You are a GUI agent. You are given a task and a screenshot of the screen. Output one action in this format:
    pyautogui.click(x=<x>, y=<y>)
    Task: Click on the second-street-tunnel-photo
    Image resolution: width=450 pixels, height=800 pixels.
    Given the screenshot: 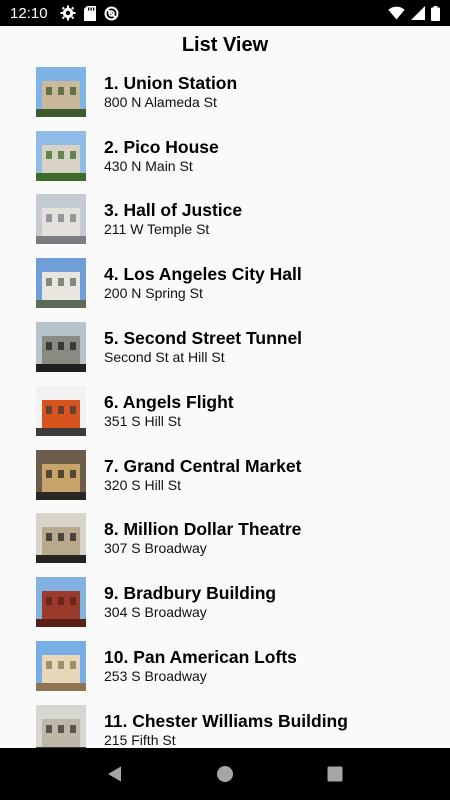 What is the action you would take?
    pyautogui.click(x=61, y=347)
    